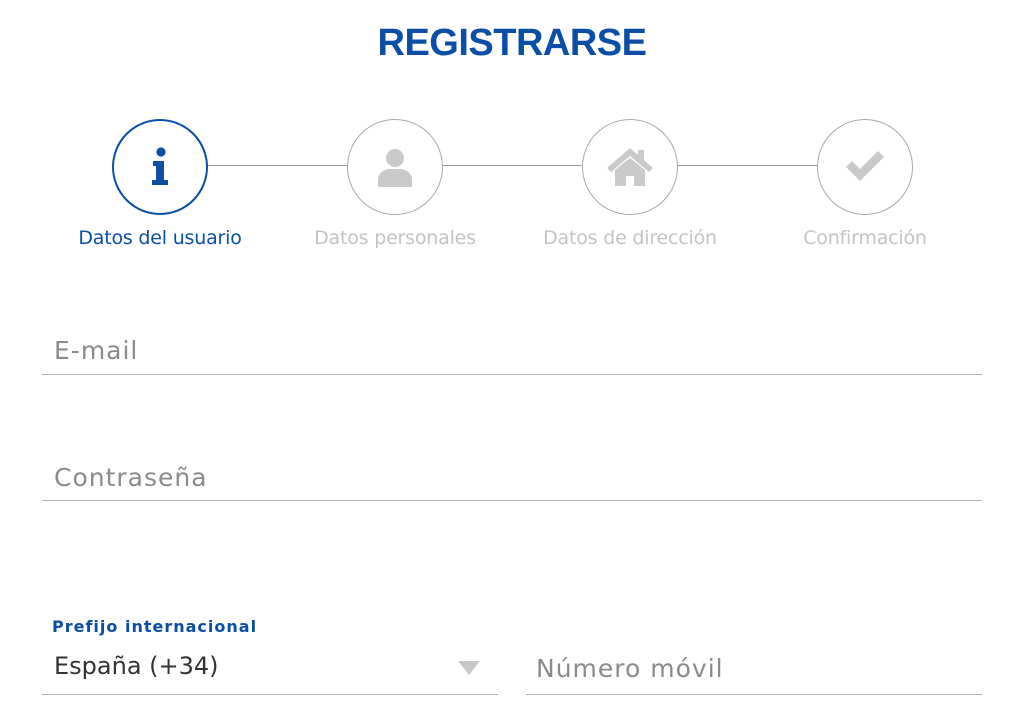 This screenshot has width=1024, height=721. Describe the element at coordinates (96, 350) in the screenshot. I see `email-placeholder: E-mail` at that location.